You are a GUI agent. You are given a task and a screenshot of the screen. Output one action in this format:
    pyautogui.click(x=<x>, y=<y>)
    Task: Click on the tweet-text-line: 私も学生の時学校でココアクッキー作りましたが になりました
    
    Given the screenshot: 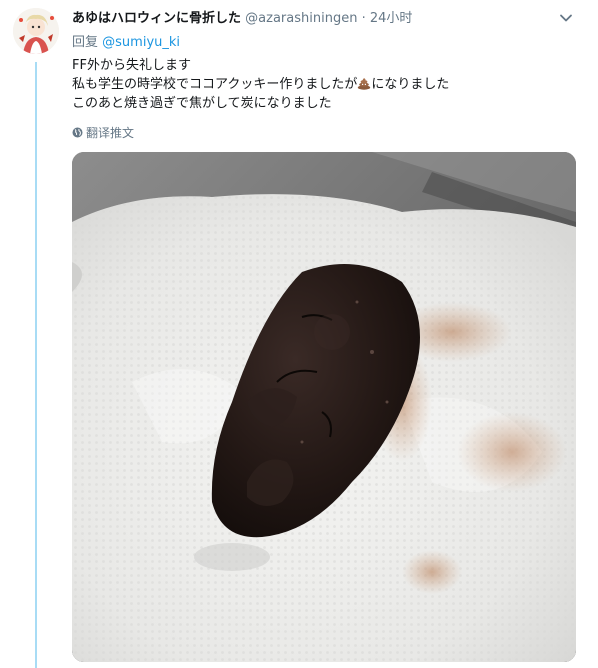 What is the action you would take?
    pyautogui.click(x=327, y=84)
    